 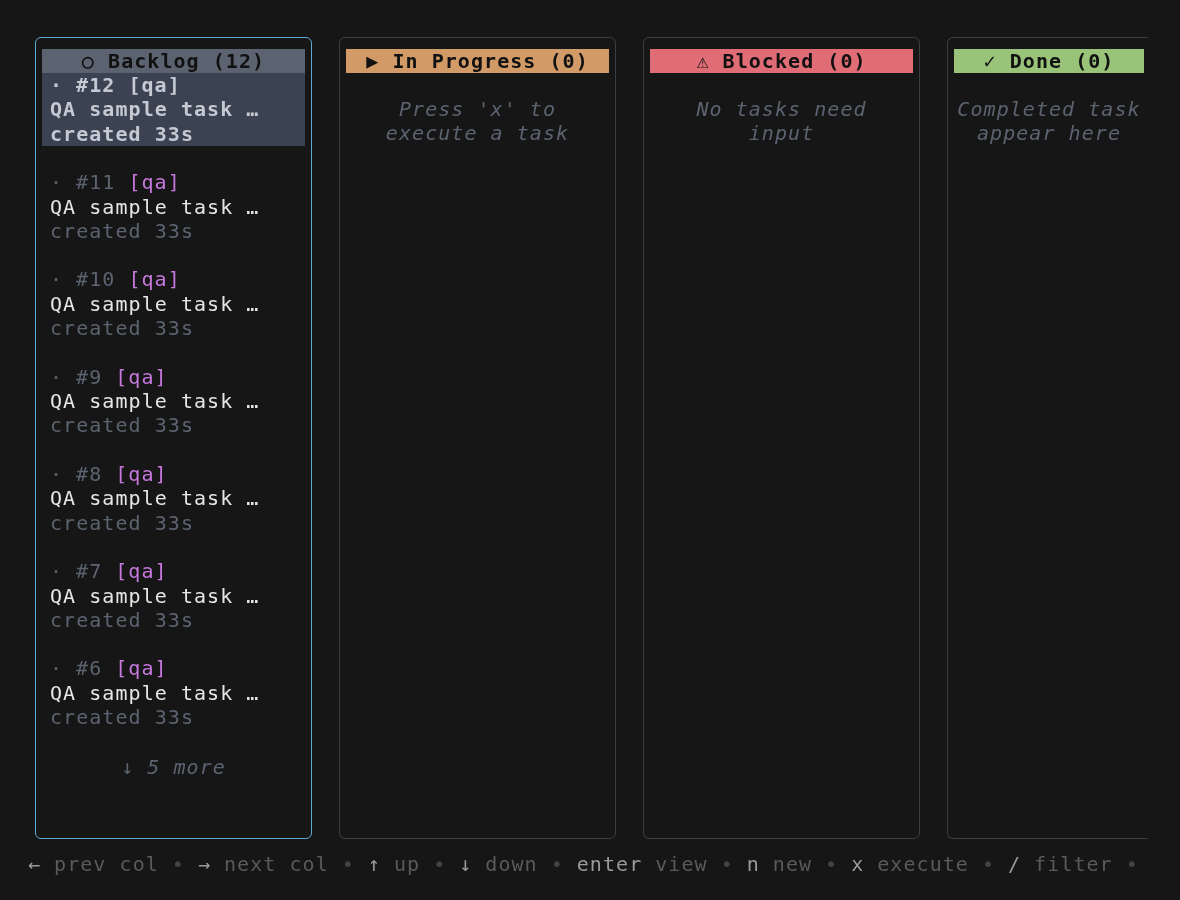 I want to click on task-card: · #6 [qa] QA sample task … created 33s, so click(x=173, y=693).